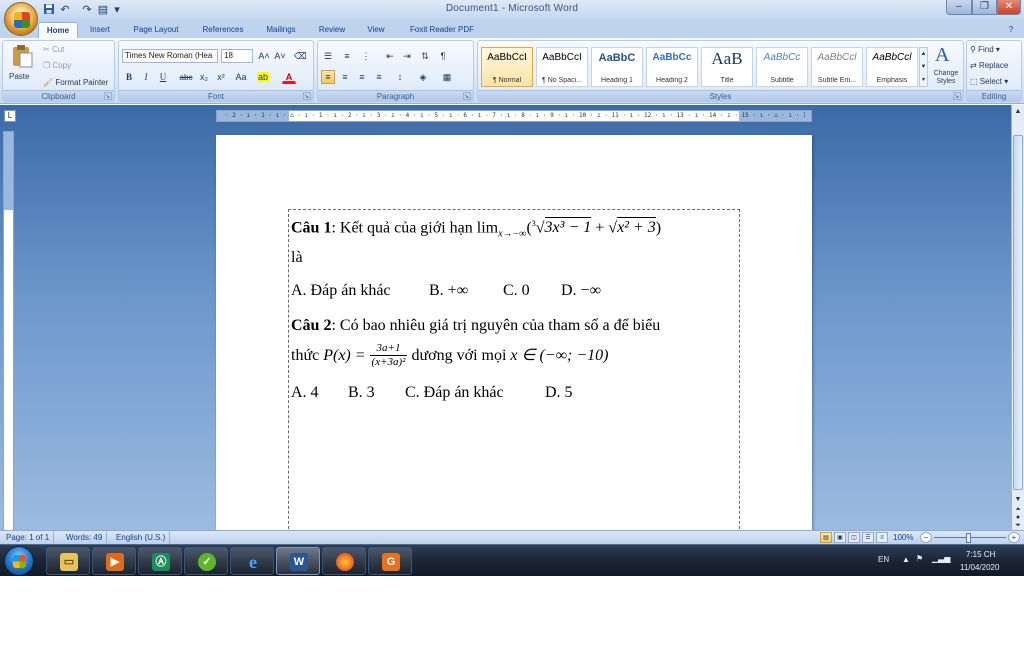 The height and width of the screenshot is (661, 1024). What do you see at coordinates (241, 77) in the screenshot?
I see `change-case-button: Aa` at bounding box center [241, 77].